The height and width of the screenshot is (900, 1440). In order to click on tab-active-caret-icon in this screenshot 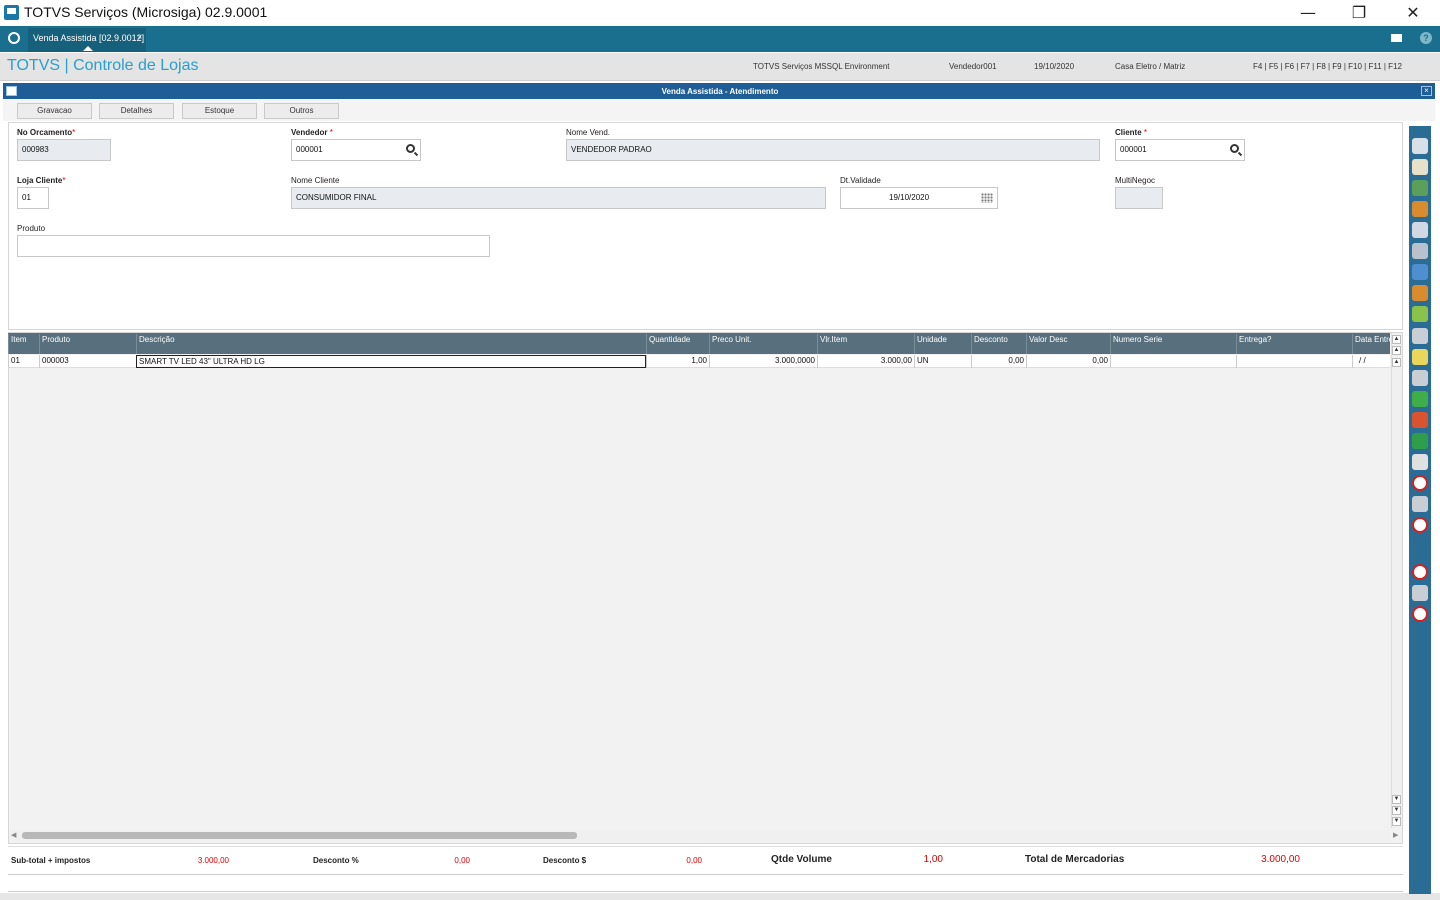, I will do `click(88, 48)`.